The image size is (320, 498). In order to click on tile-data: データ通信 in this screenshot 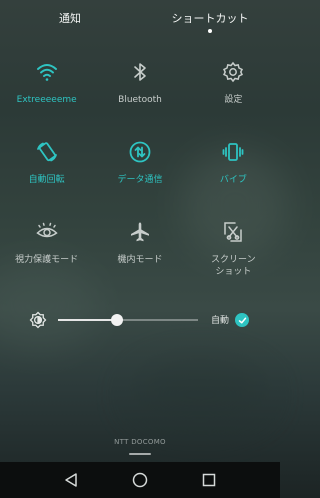, I will do `click(139, 172)`.